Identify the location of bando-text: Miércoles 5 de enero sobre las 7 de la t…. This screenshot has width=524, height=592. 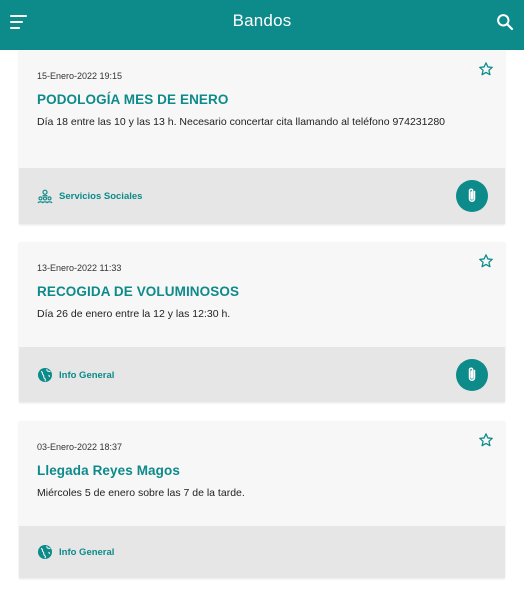
(141, 493).